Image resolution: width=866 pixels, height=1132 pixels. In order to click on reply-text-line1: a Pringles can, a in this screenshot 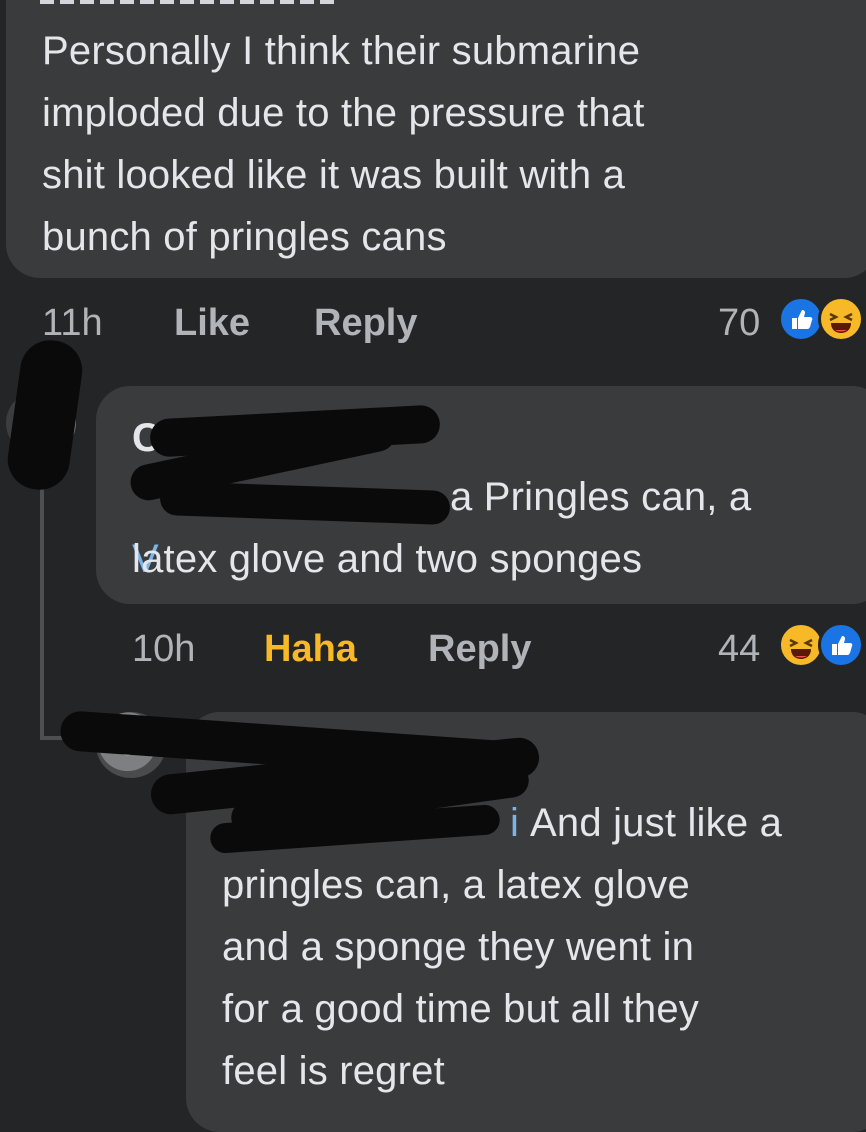, I will do `click(601, 497)`.